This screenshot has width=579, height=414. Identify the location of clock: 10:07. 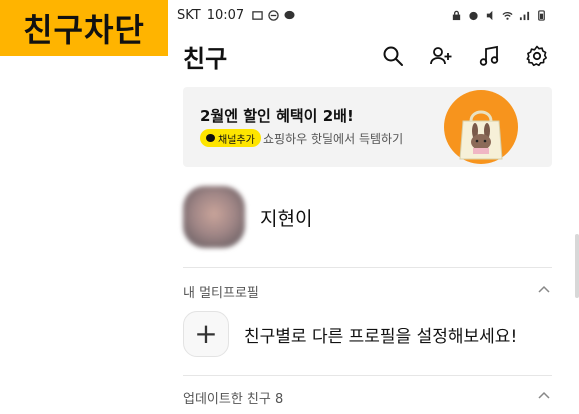
(225, 15).